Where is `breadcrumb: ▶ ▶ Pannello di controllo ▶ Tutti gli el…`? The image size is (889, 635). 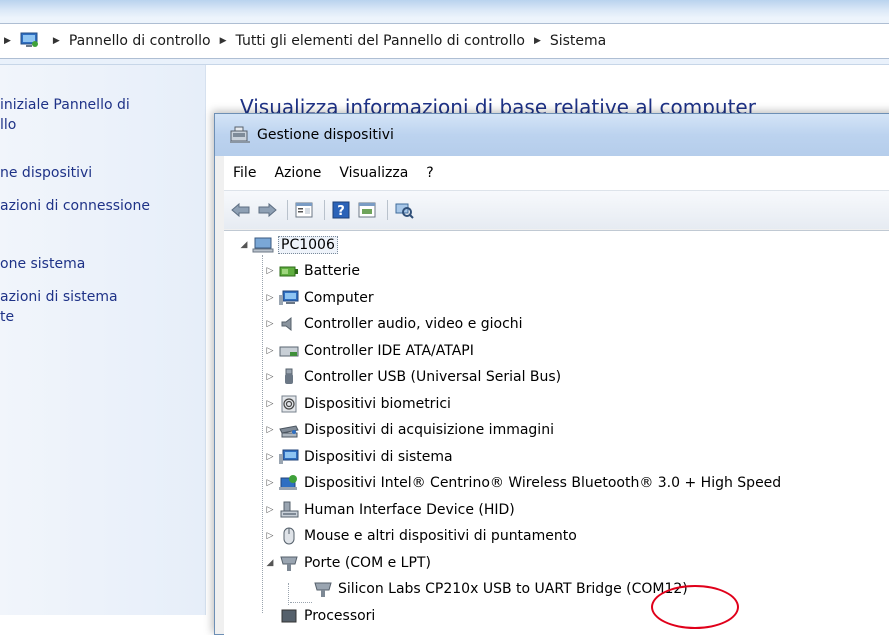
breadcrumb: ▶ ▶ Pannello di controllo ▶ Tutti gli el… is located at coordinates (444, 41).